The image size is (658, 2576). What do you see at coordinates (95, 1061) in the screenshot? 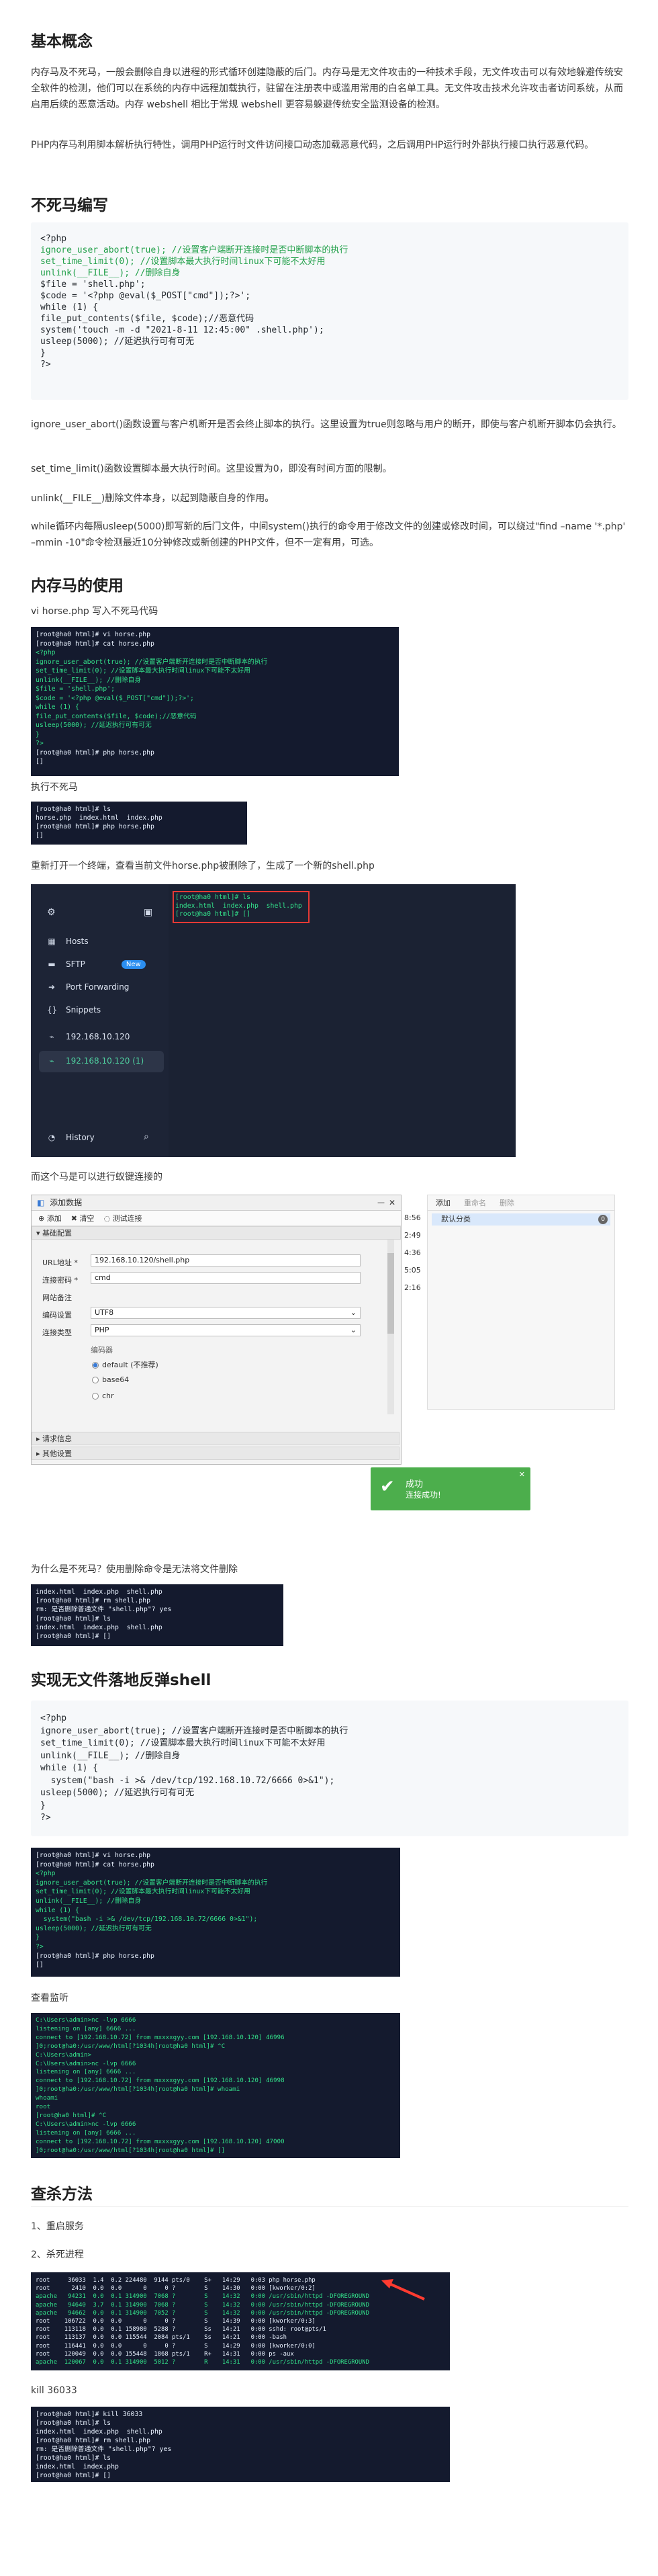
I see `sidebar-item-host-2: ⌁ 192.168.10.120 (1)` at bounding box center [95, 1061].